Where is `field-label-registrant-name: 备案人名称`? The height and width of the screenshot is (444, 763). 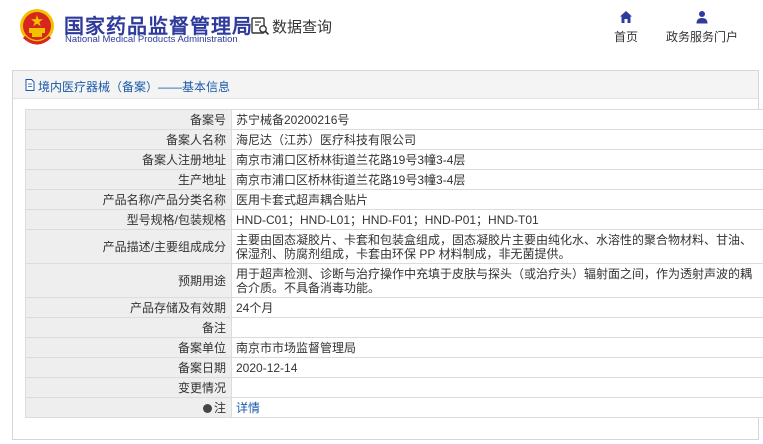 field-label-registrant-name: 备案人名称 is located at coordinates (128, 139).